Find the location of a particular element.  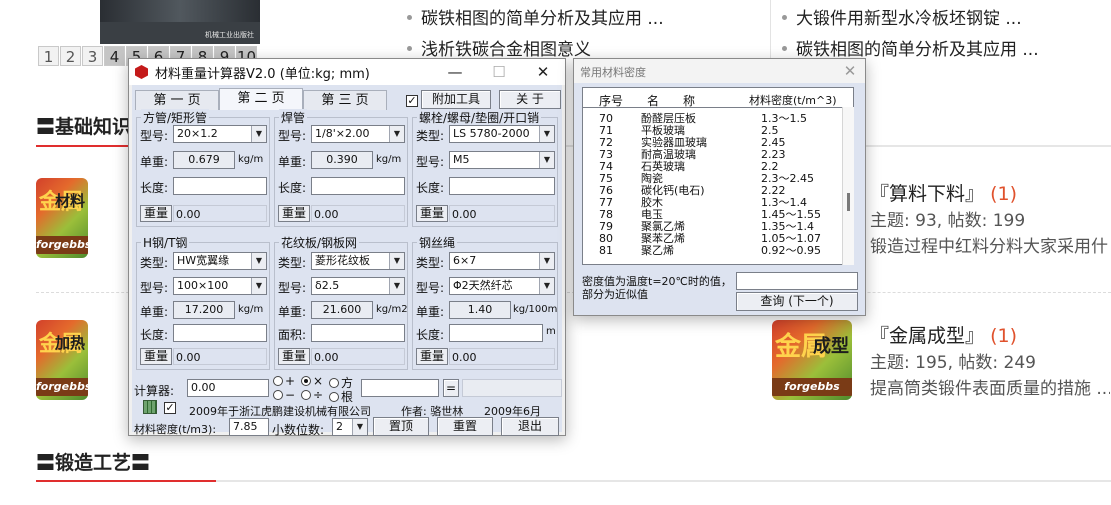

pin-top-button: 置顶 is located at coordinates (401, 426).